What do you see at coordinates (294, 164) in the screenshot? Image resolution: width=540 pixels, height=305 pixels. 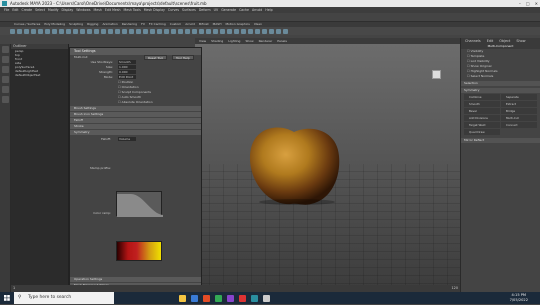 I see `apple-model` at bounding box center [294, 164].